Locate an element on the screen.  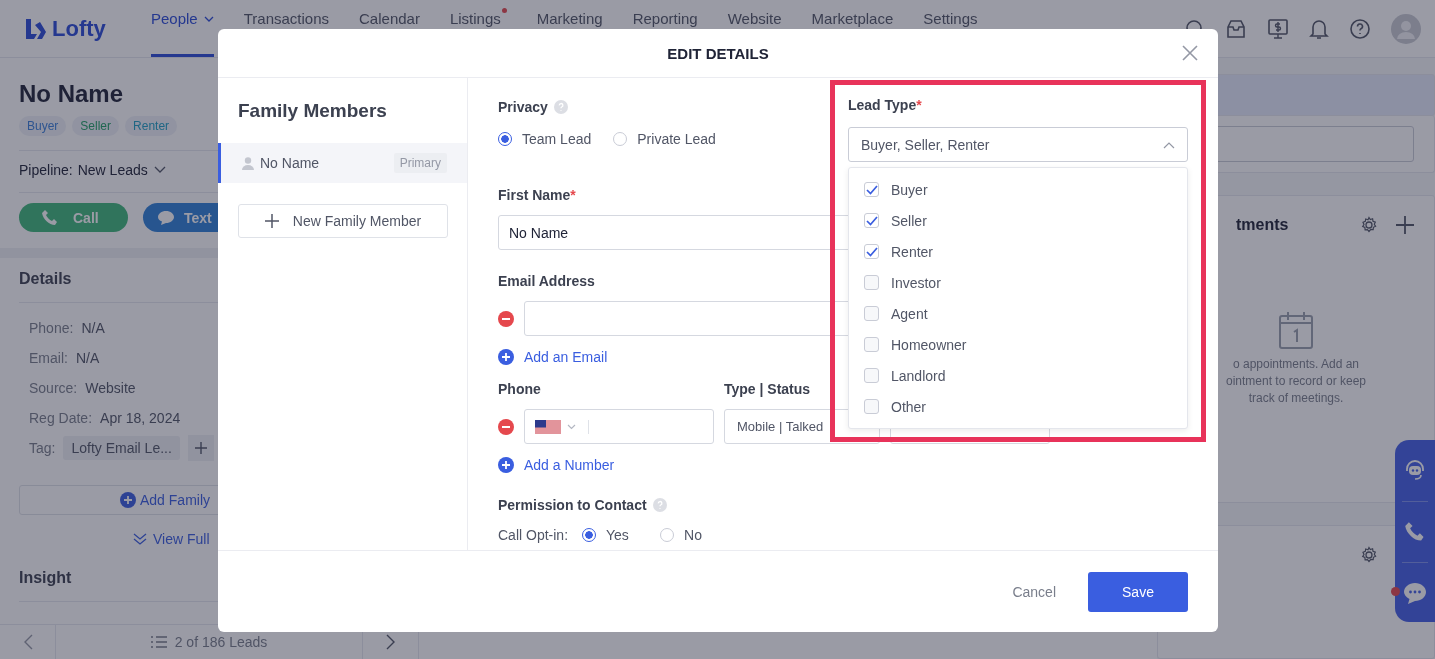
pipeline-label: Pipeline: is located at coordinates (46, 170).